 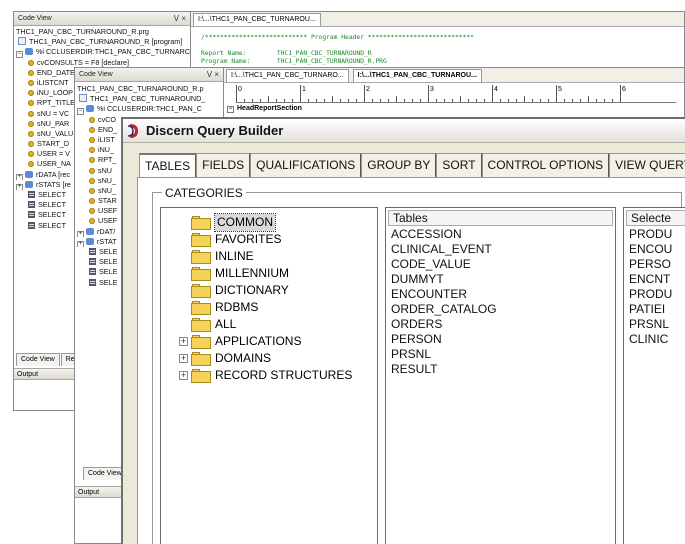 What do you see at coordinates (83, 98) in the screenshot?
I see `program-icon` at bounding box center [83, 98].